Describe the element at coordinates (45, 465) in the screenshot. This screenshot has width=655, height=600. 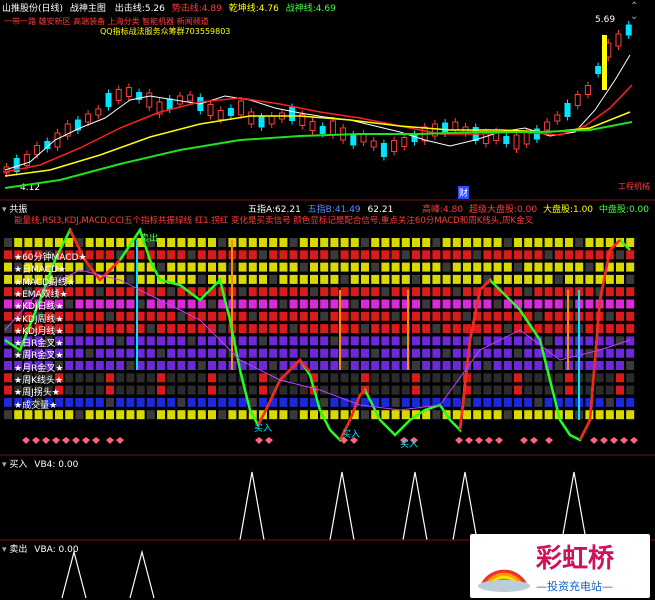
I see `buy-label: VB4:` at that location.